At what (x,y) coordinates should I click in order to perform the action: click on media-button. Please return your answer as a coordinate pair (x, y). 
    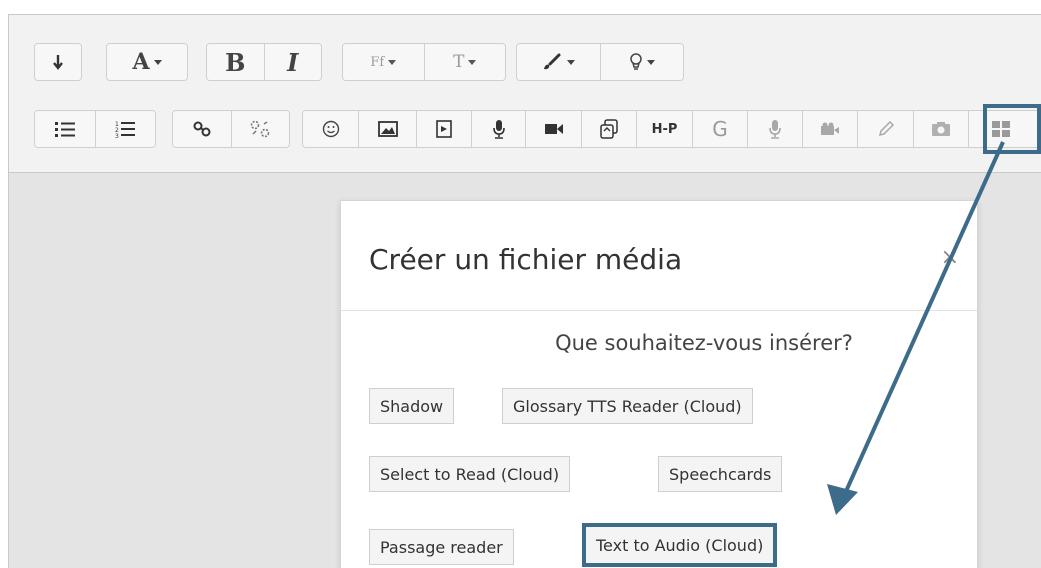
    Looking at the image, I should click on (444, 129).